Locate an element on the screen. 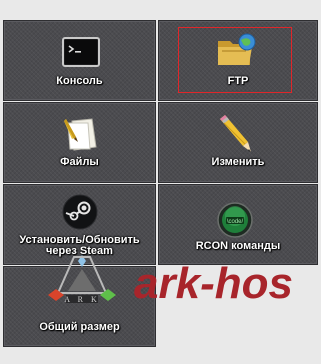  rcon-label: RCON команды is located at coordinates (238, 246).